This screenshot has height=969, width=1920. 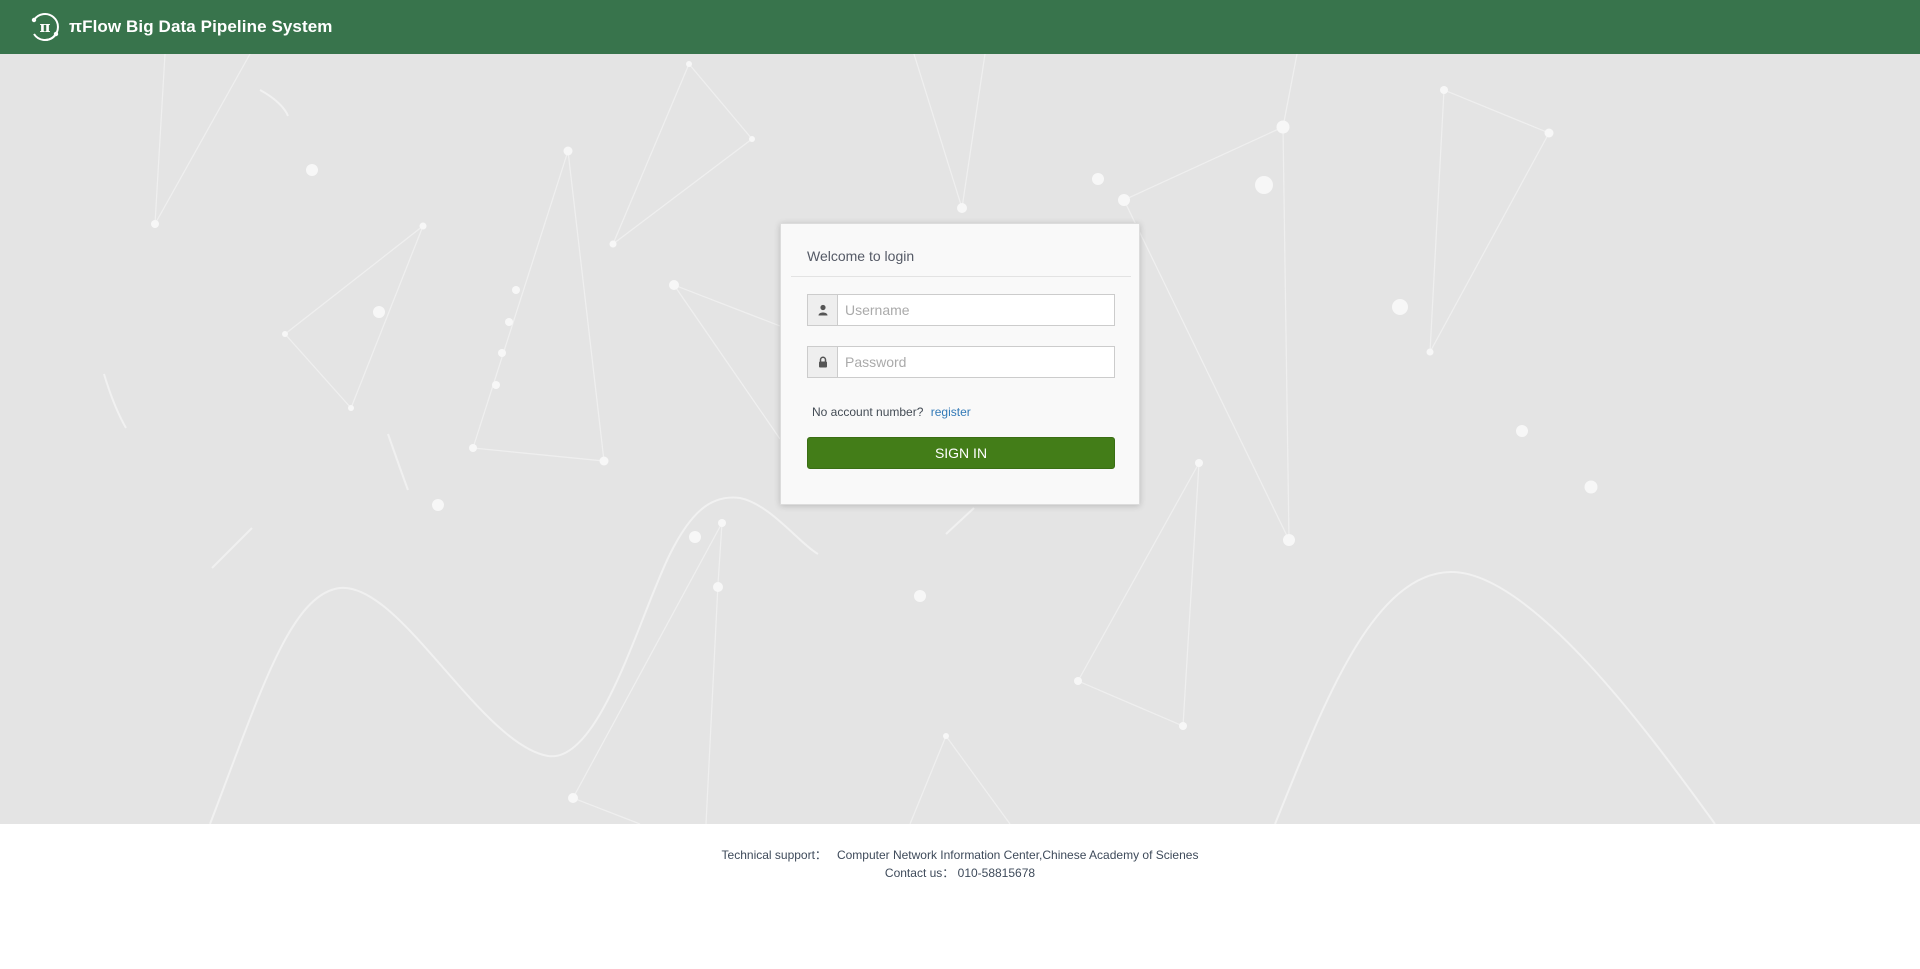 What do you see at coordinates (774, 855) in the screenshot?
I see `support-label: Technical support：` at bounding box center [774, 855].